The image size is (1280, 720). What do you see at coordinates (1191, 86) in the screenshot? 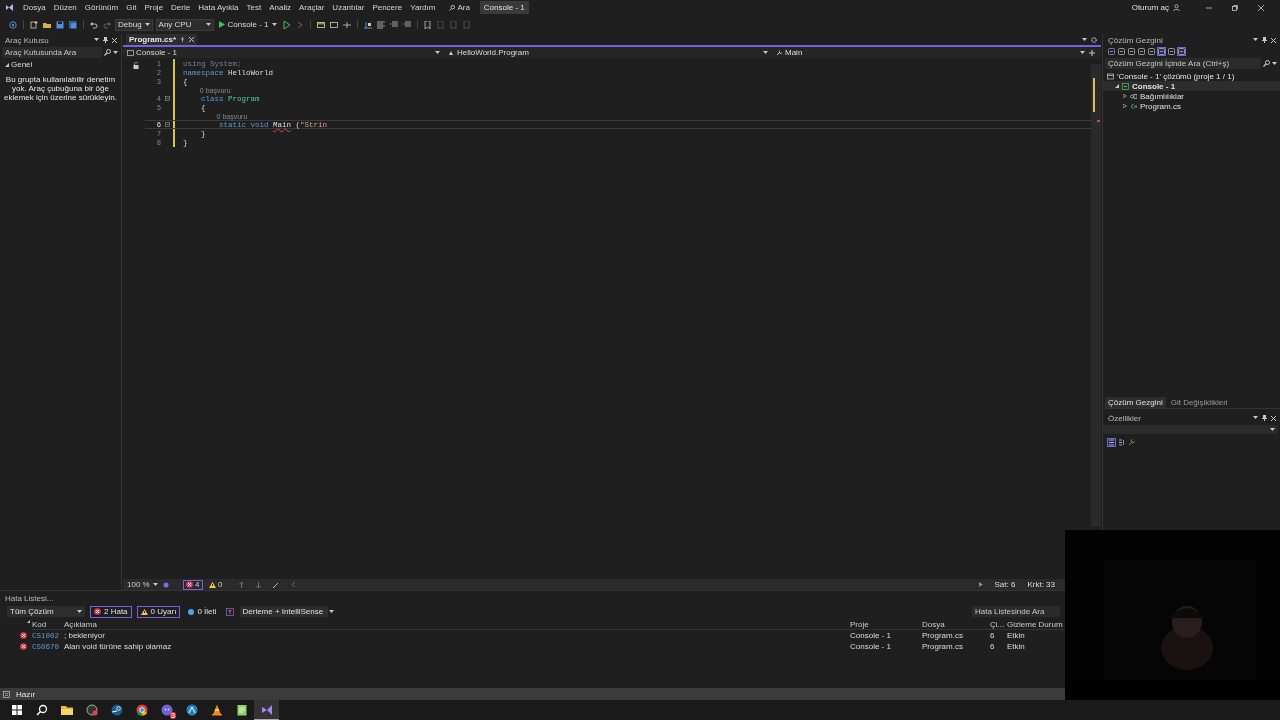
I see `tree-item: Console - 1` at bounding box center [1191, 86].